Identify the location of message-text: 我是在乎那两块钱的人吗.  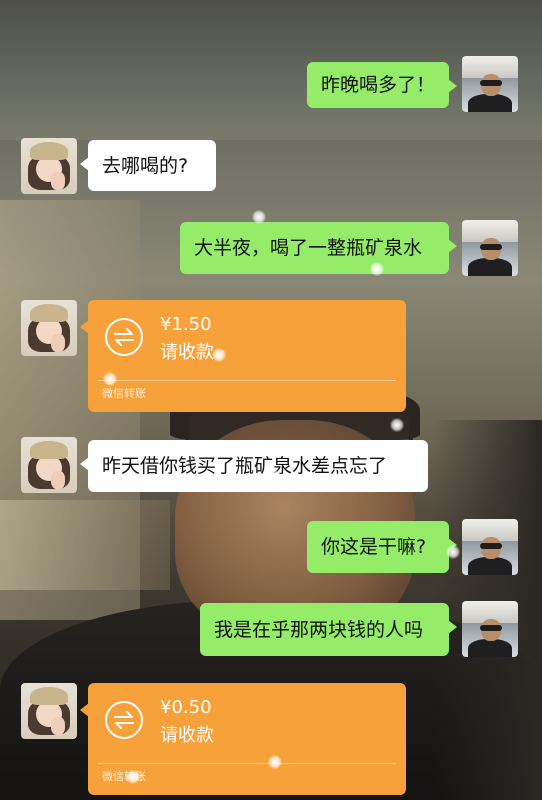
(319, 629).